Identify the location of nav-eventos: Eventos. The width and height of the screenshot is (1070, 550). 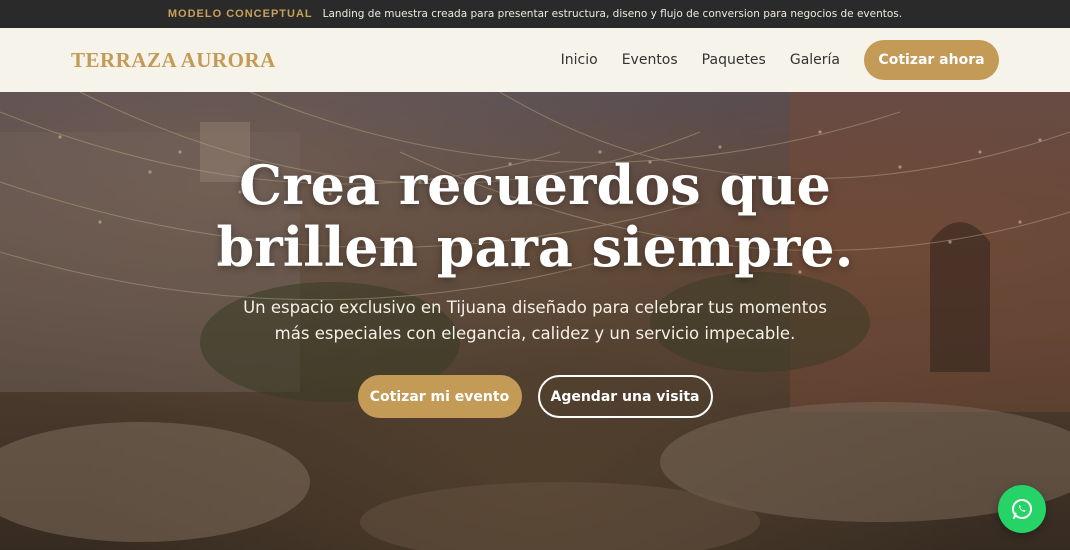
(650, 60).